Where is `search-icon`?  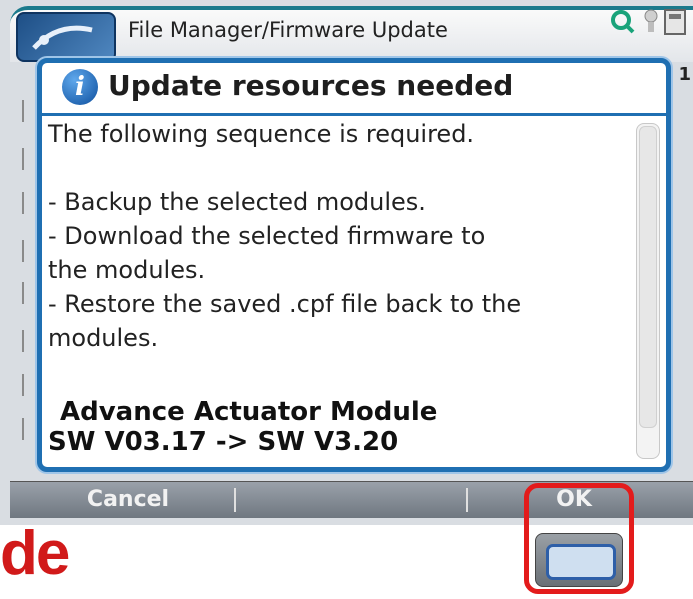 search-icon is located at coordinates (648, 22).